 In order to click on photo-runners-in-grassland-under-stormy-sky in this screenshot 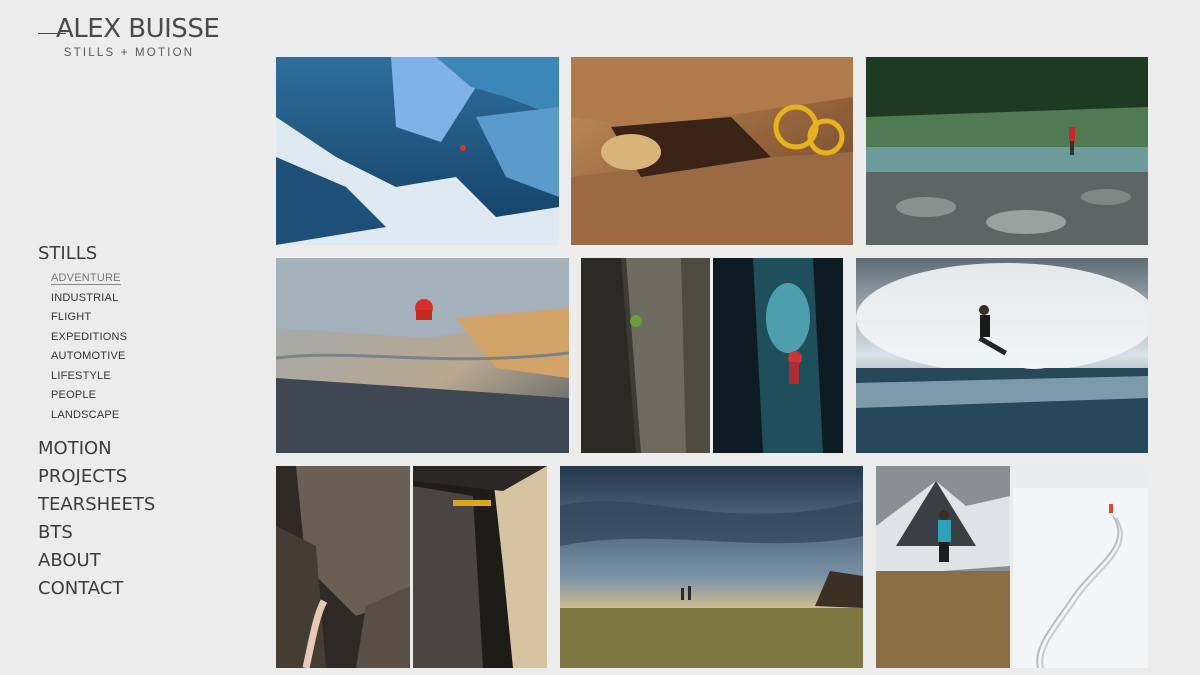, I will do `click(711, 567)`.